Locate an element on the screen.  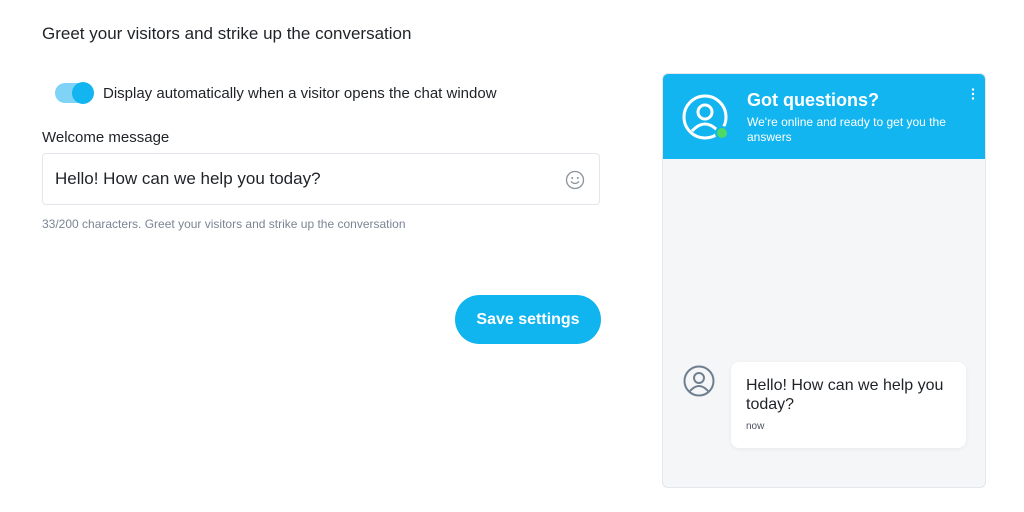
agent-avatar-icon is located at coordinates (699, 381).